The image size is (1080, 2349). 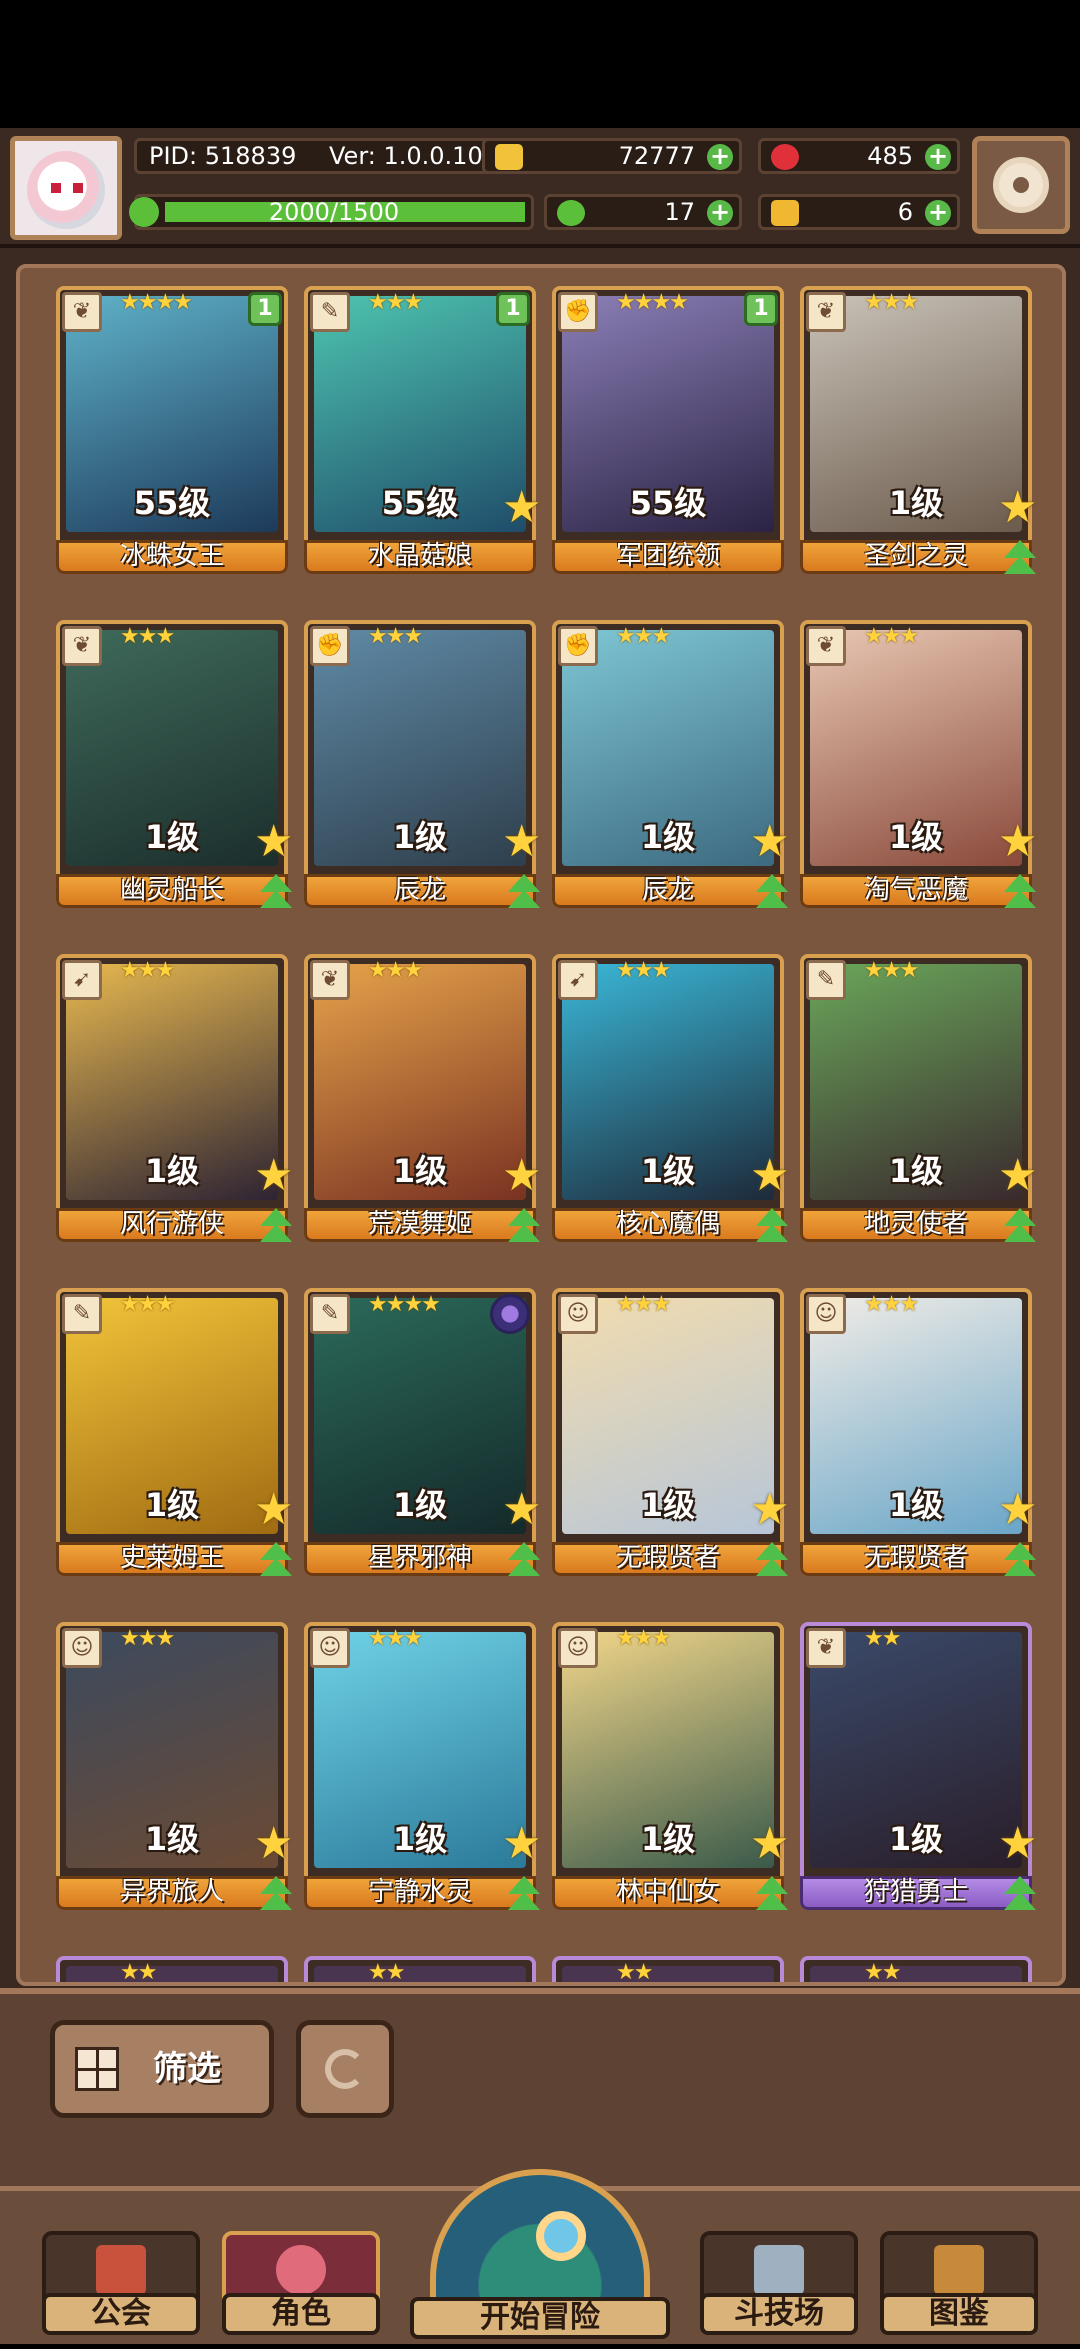 I want to click on refresh-icon, so click(x=345, y=2069).